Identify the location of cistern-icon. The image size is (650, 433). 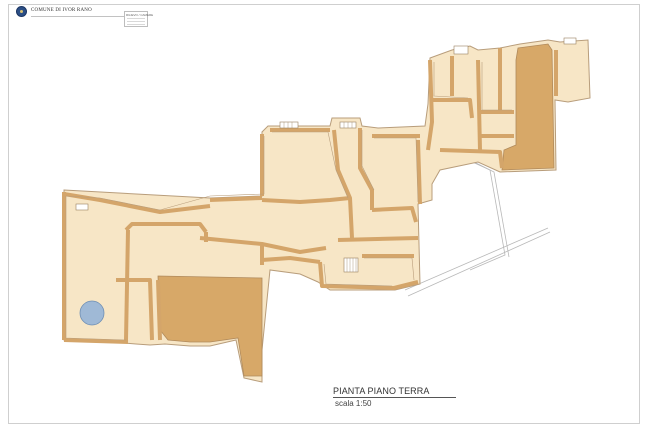
(92, 313).